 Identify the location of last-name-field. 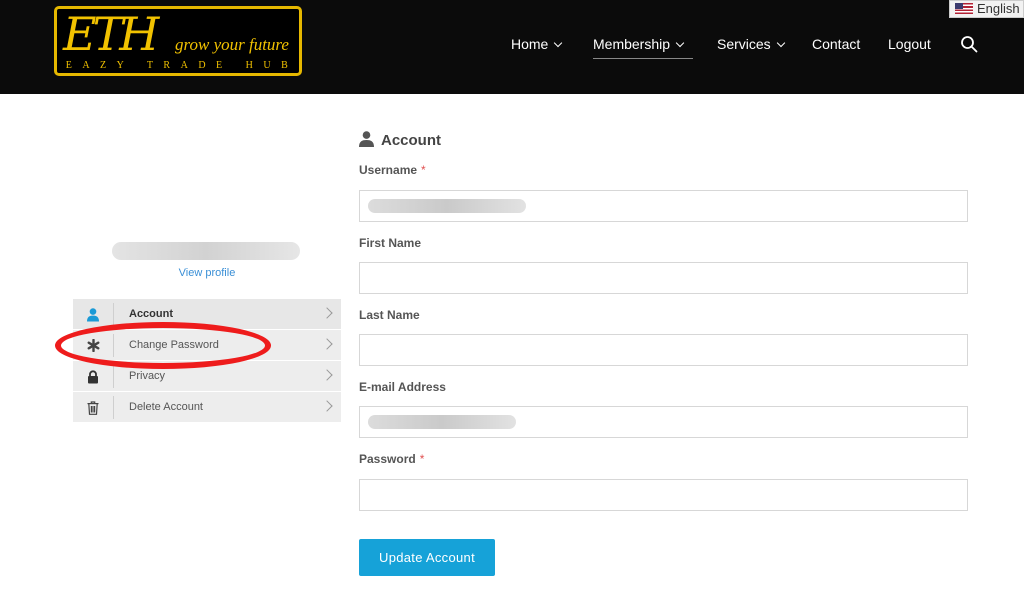
(663, 350).